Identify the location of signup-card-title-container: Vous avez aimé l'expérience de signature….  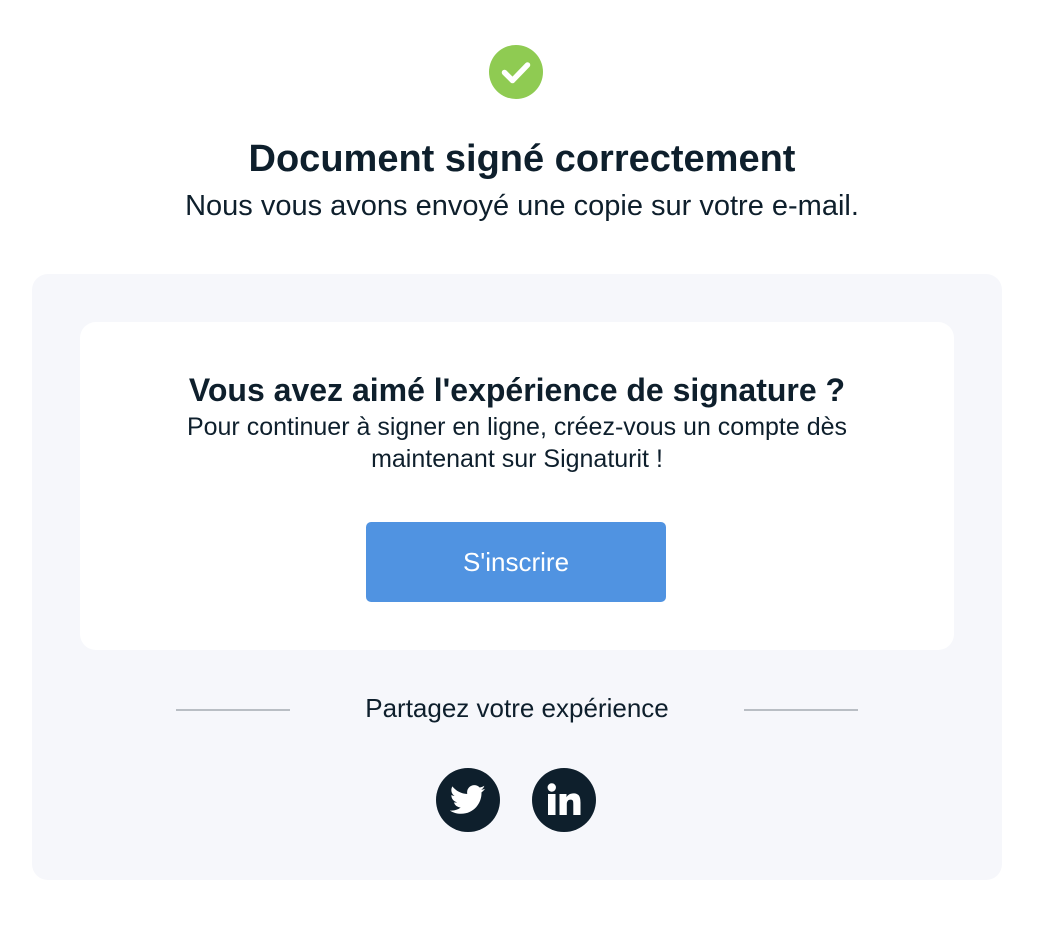
(517, 390).